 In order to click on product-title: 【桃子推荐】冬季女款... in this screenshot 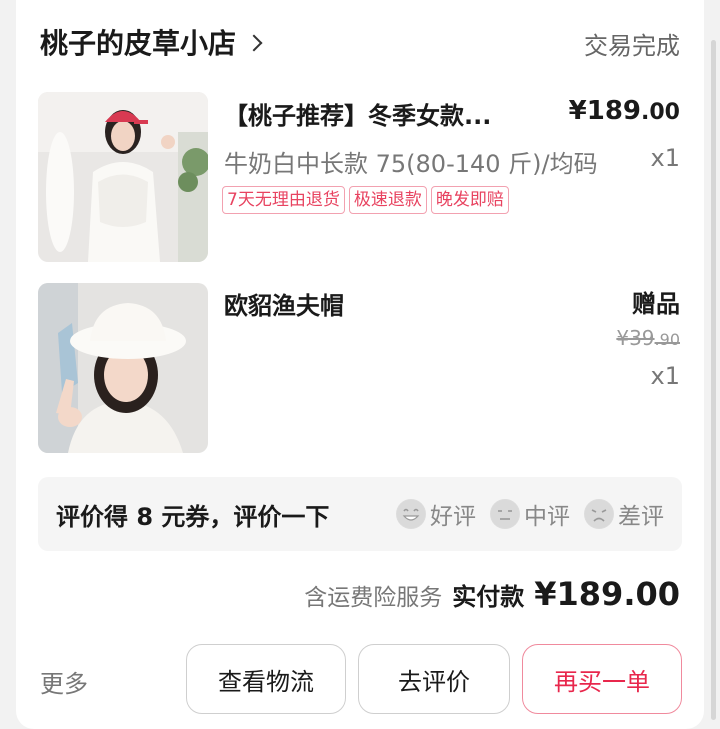, I will do `click(374, 113)`.